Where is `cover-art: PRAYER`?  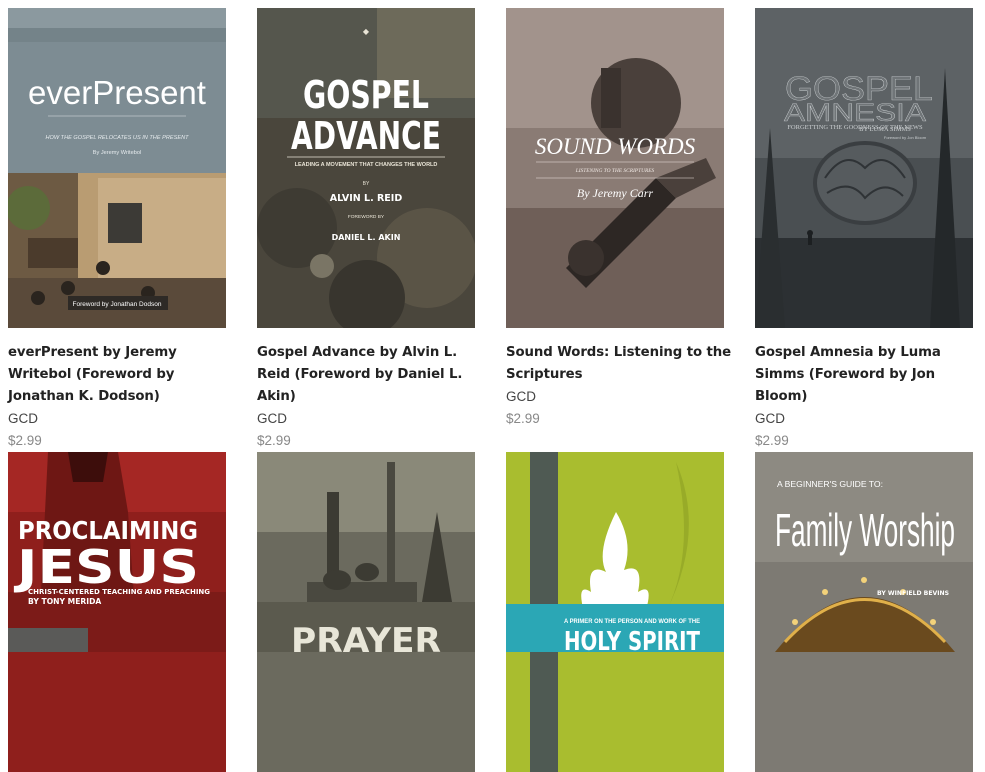
cover-art: PRAYER is located at coordinates (366, 612).